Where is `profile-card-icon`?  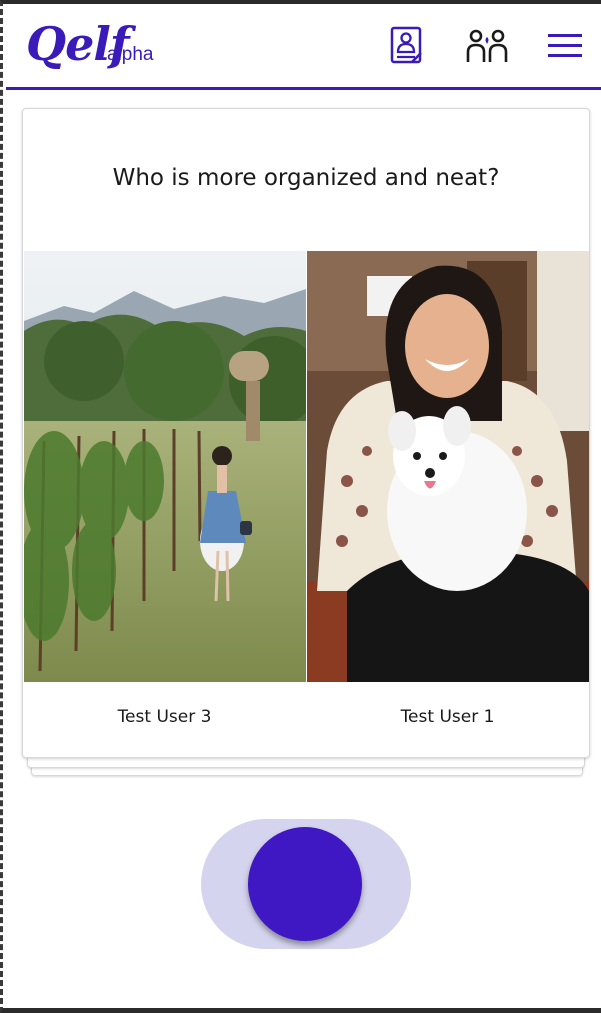 profile-card-icon is located at coordinates (407, 46).